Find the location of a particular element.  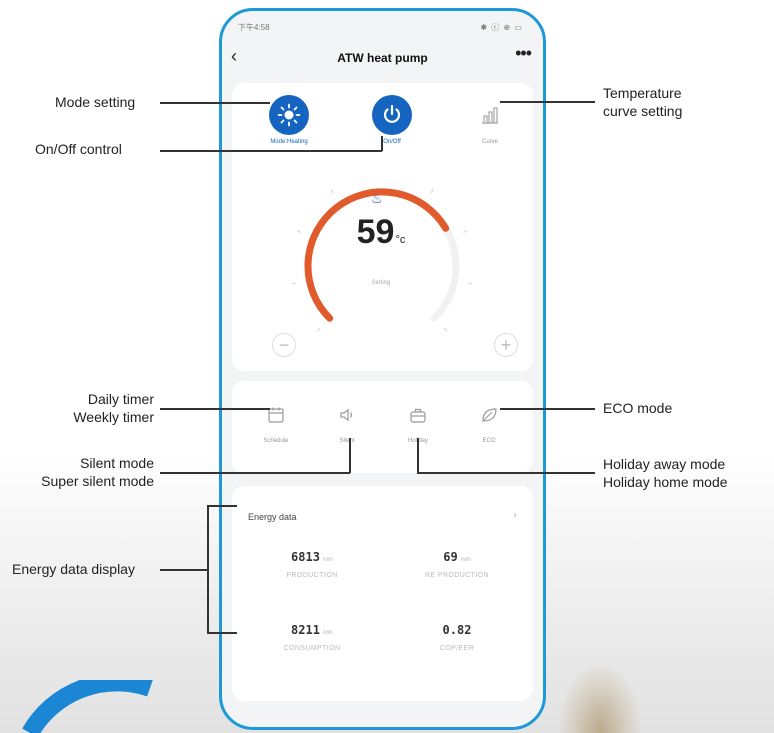

energy-title: Energy data is located at coordinates (272, 517).